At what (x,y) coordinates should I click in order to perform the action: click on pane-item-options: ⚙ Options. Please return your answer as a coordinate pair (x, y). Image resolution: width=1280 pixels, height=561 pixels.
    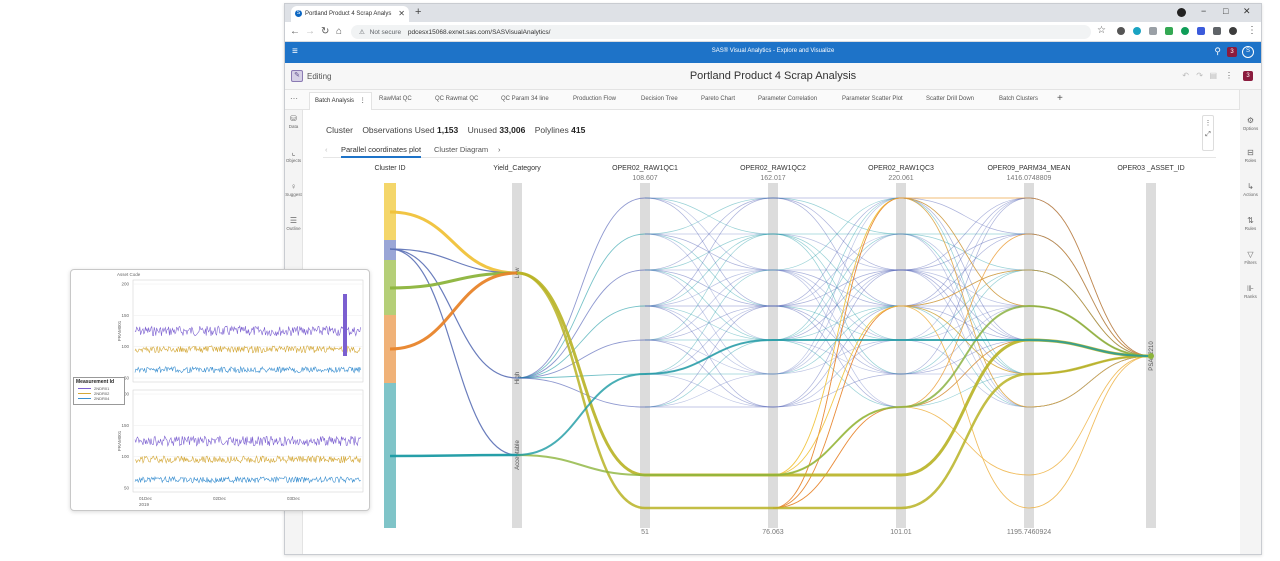
    Looking at the image, I should click on (1250, 123).